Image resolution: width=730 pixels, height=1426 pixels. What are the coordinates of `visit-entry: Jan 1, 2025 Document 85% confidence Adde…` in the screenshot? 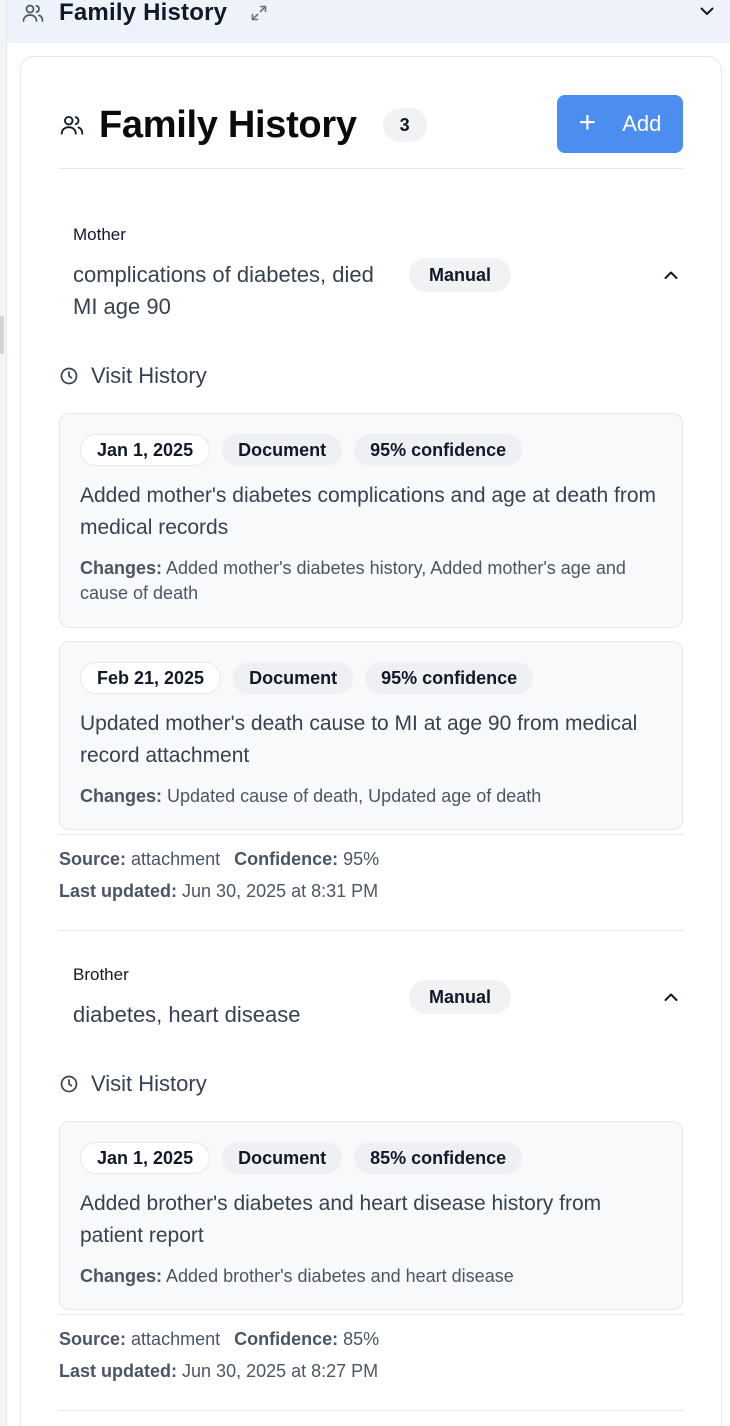 It's located at (371, 1215).